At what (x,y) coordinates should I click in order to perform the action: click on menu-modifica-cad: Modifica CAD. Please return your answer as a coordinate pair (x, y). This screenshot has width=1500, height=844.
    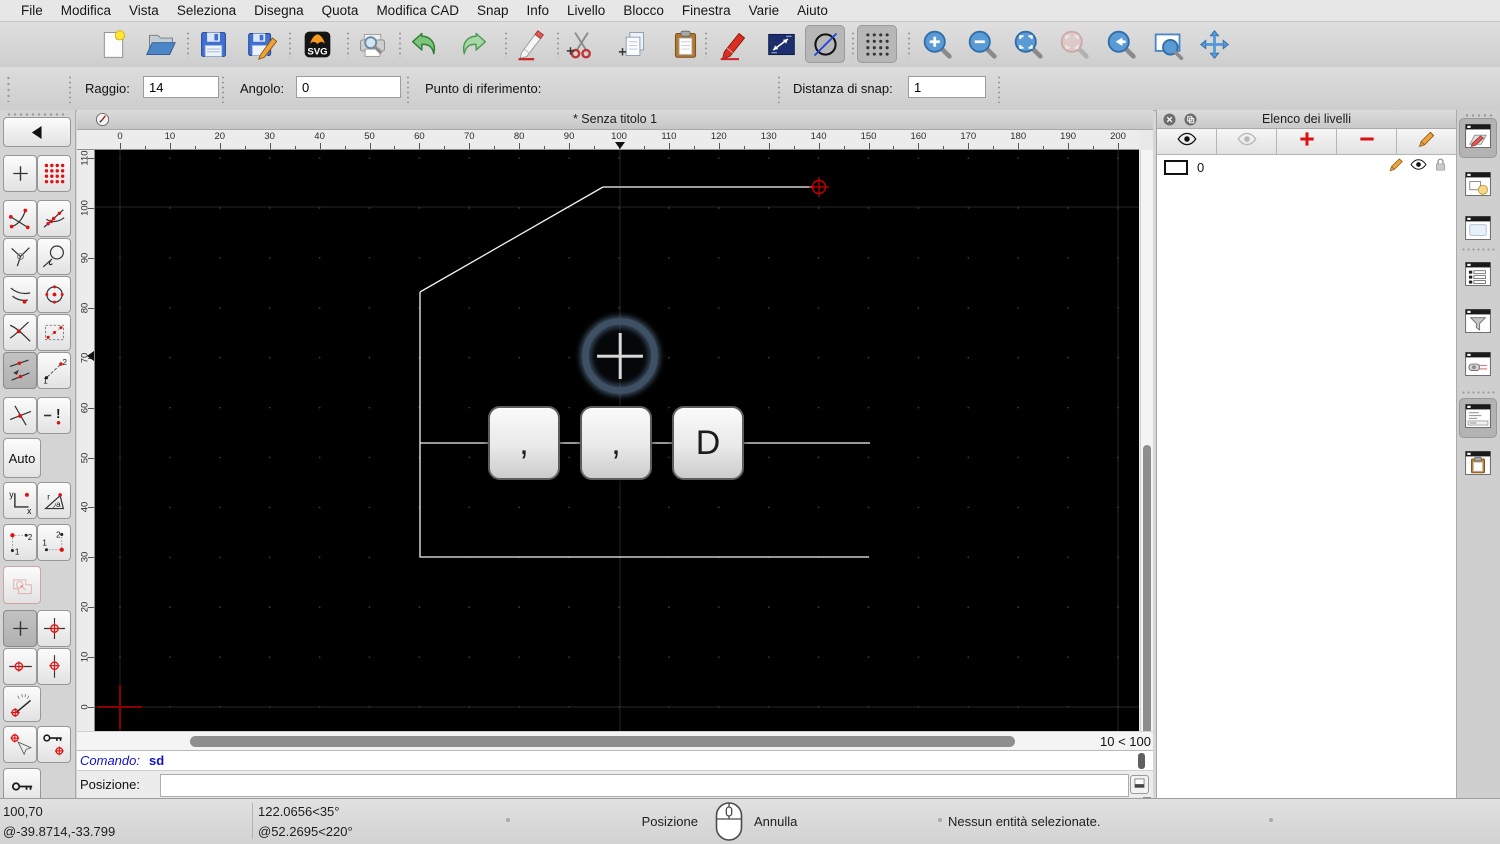
    Looking at the image, I should click on (417, 10).